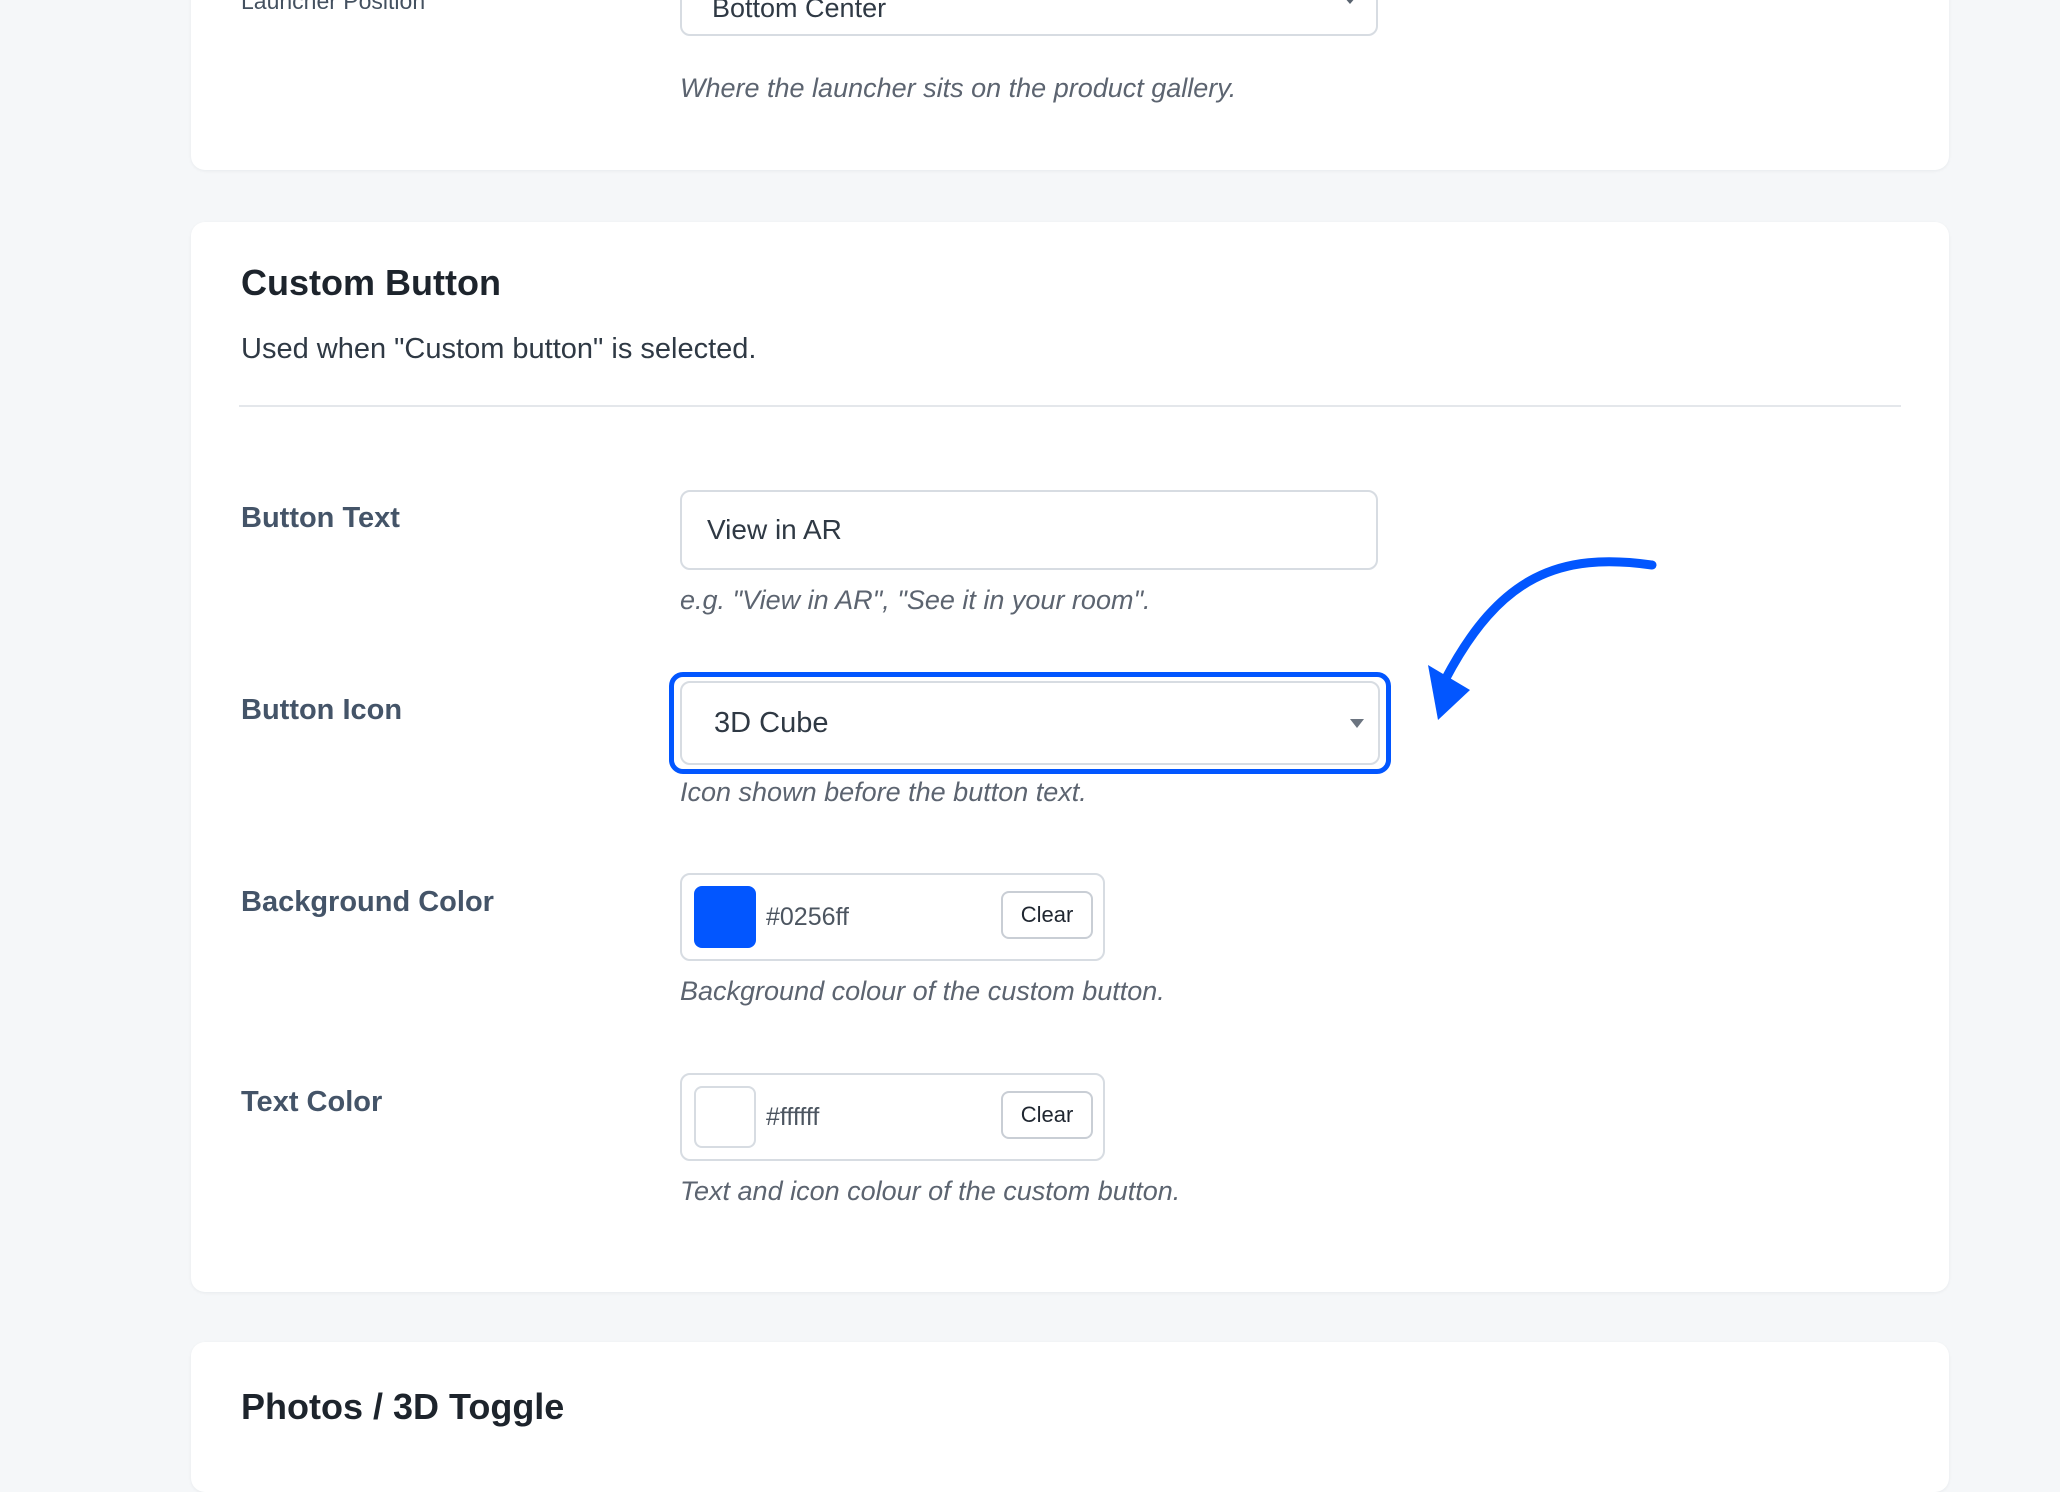  What do you see at coordinates (883, 792) in the screenshot?
I see `button-icon-help: Icon shown before the button text.` at bounding box center [883, 792].